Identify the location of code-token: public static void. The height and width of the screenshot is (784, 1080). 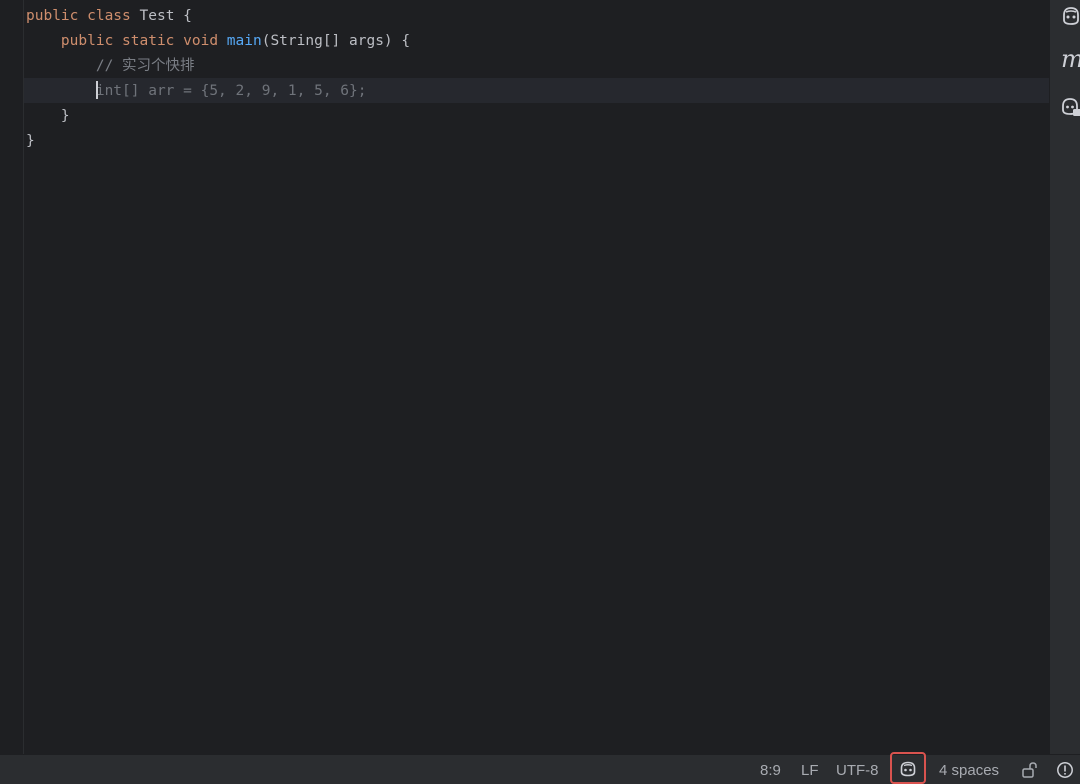
(126, 41).